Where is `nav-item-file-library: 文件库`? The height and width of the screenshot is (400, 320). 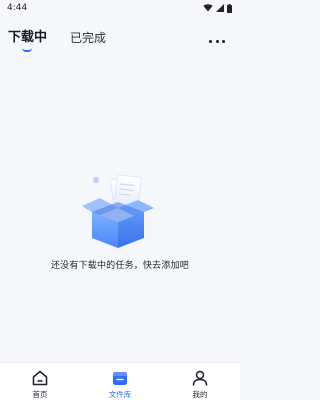
nav-item-file-library: 文件库 is located at coordinates (120, 381).